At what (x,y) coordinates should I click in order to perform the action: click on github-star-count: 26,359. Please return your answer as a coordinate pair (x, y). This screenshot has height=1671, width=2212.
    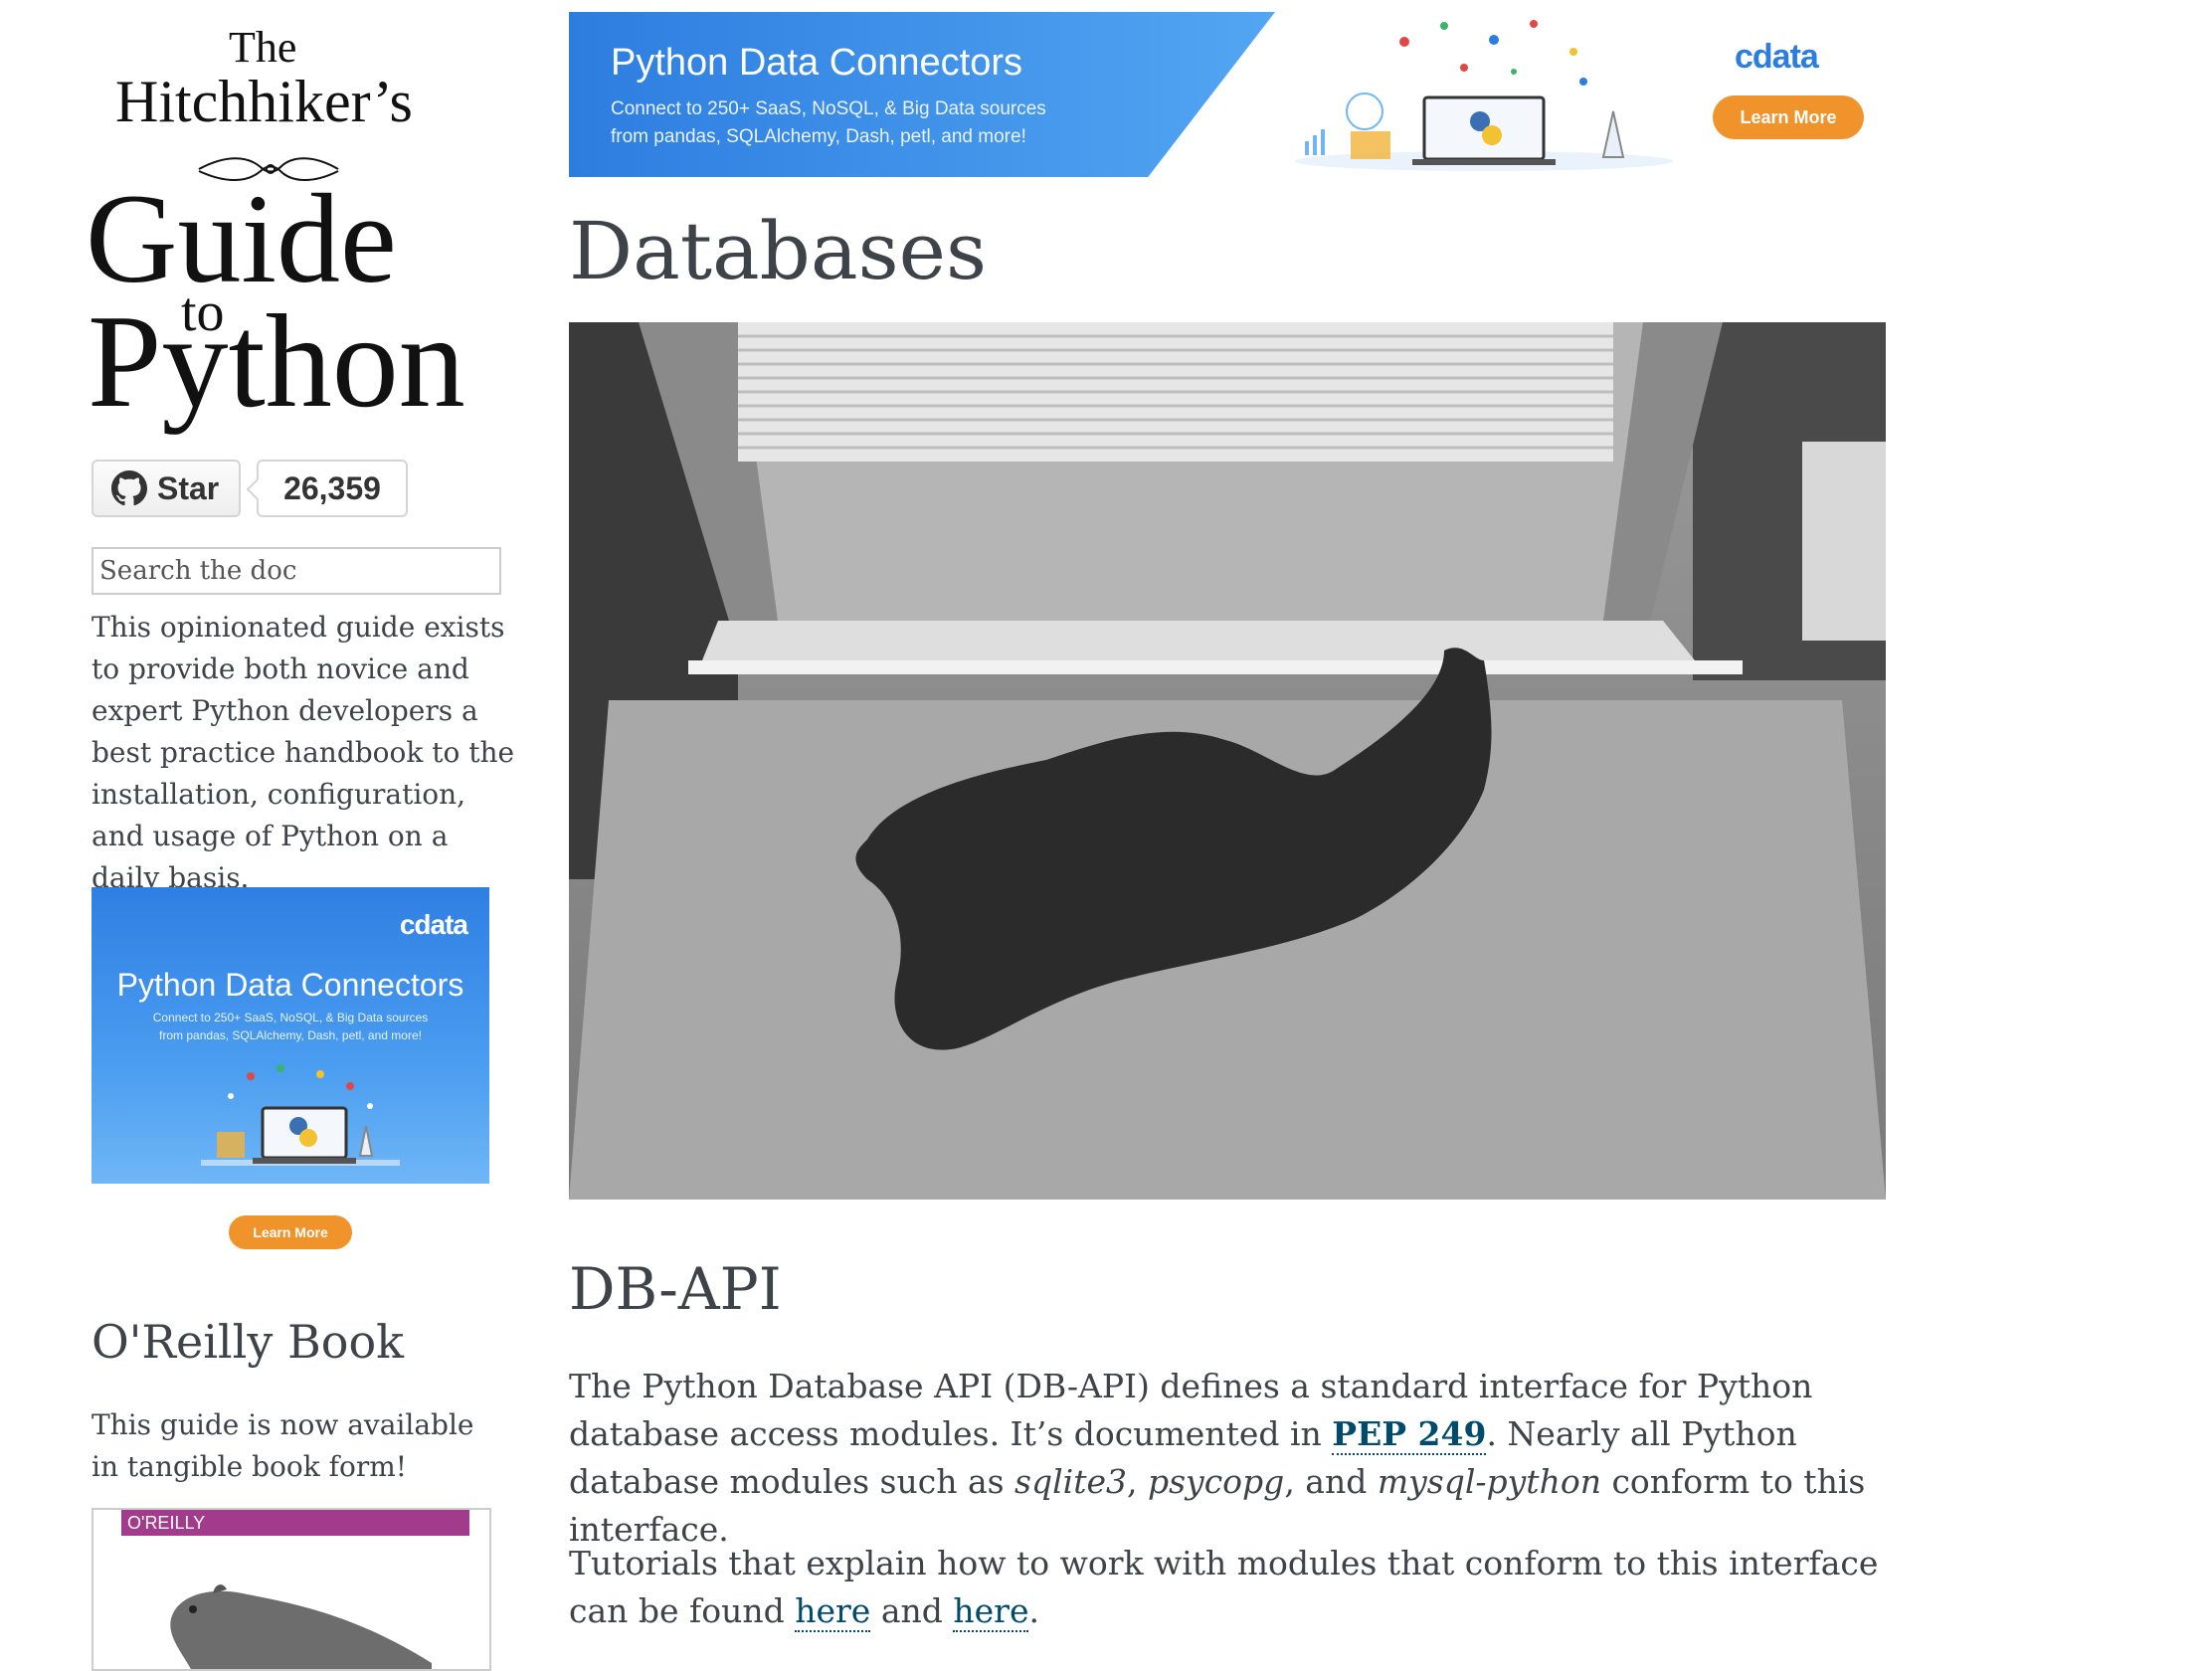
    Looking at the image, I should click on (332, 488).